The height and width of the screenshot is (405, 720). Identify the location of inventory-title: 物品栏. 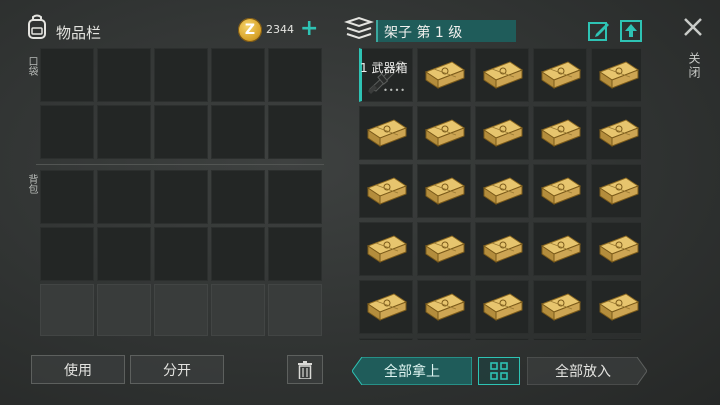
(79, 33).